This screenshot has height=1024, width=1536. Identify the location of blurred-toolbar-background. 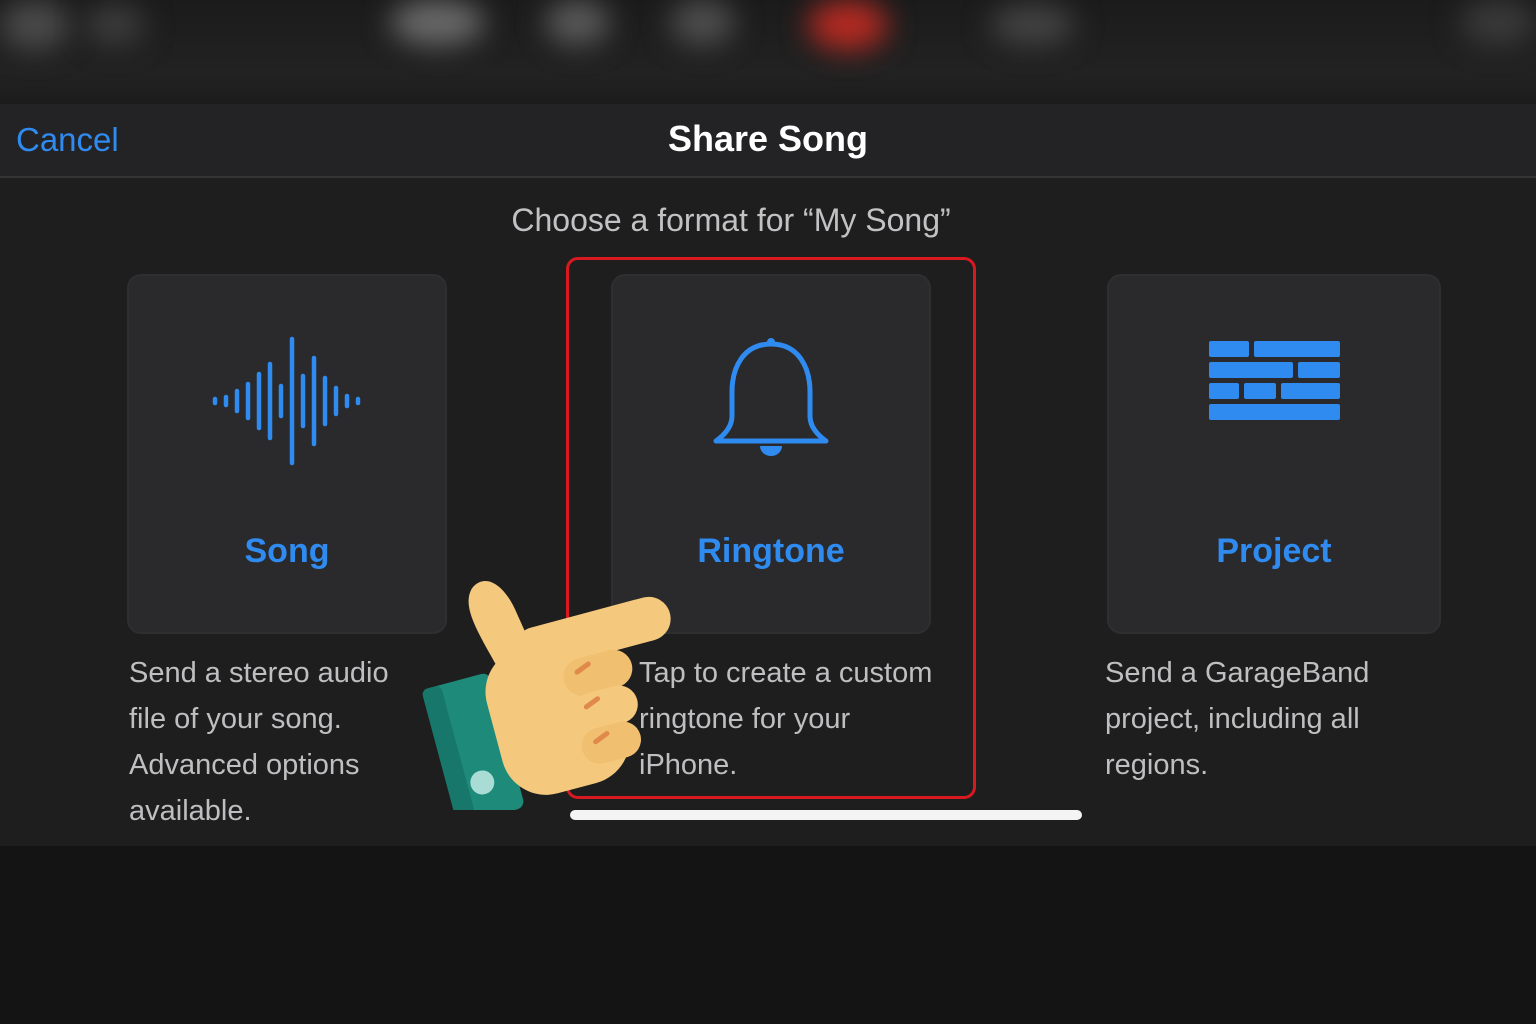
(768, 52).